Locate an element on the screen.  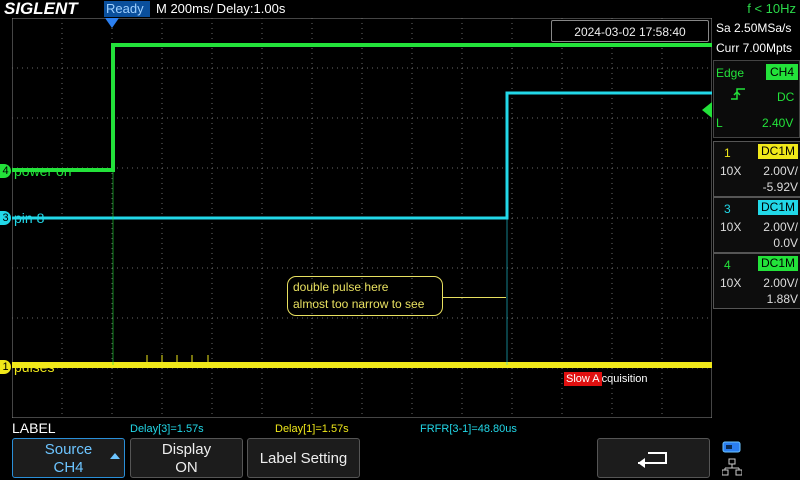
display-softkey-value: ON is located at coordinates (186, 467).